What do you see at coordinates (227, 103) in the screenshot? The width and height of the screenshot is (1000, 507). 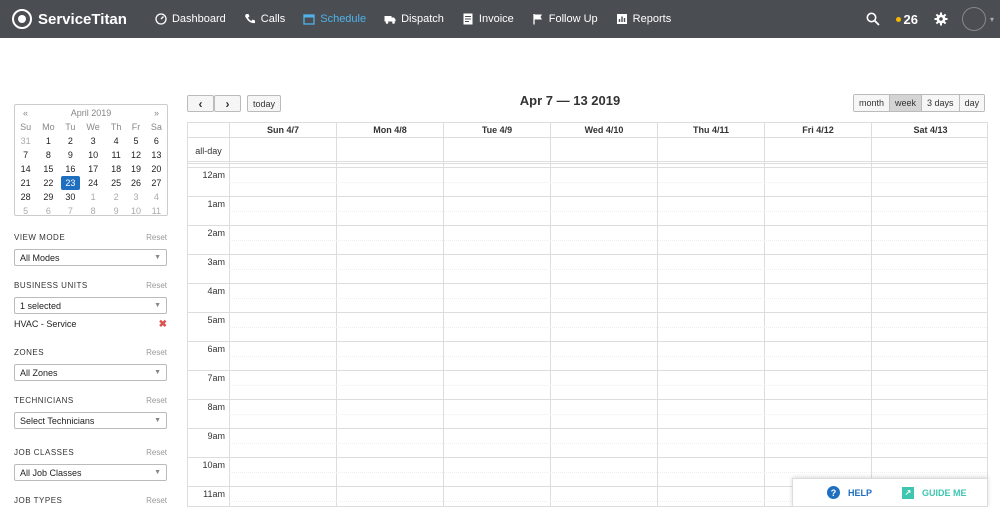 I see `next-week-button: ›` at bounding box center [227, 103].